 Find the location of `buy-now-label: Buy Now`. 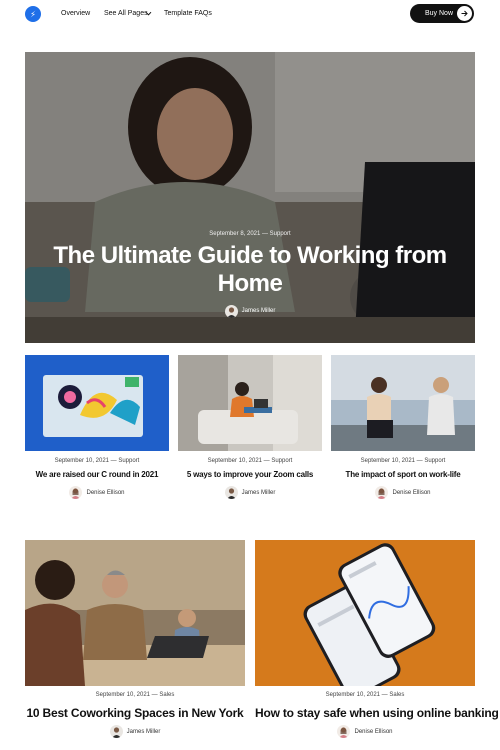

buy-now-label: Buy Now is located at coordinates (439, 13).